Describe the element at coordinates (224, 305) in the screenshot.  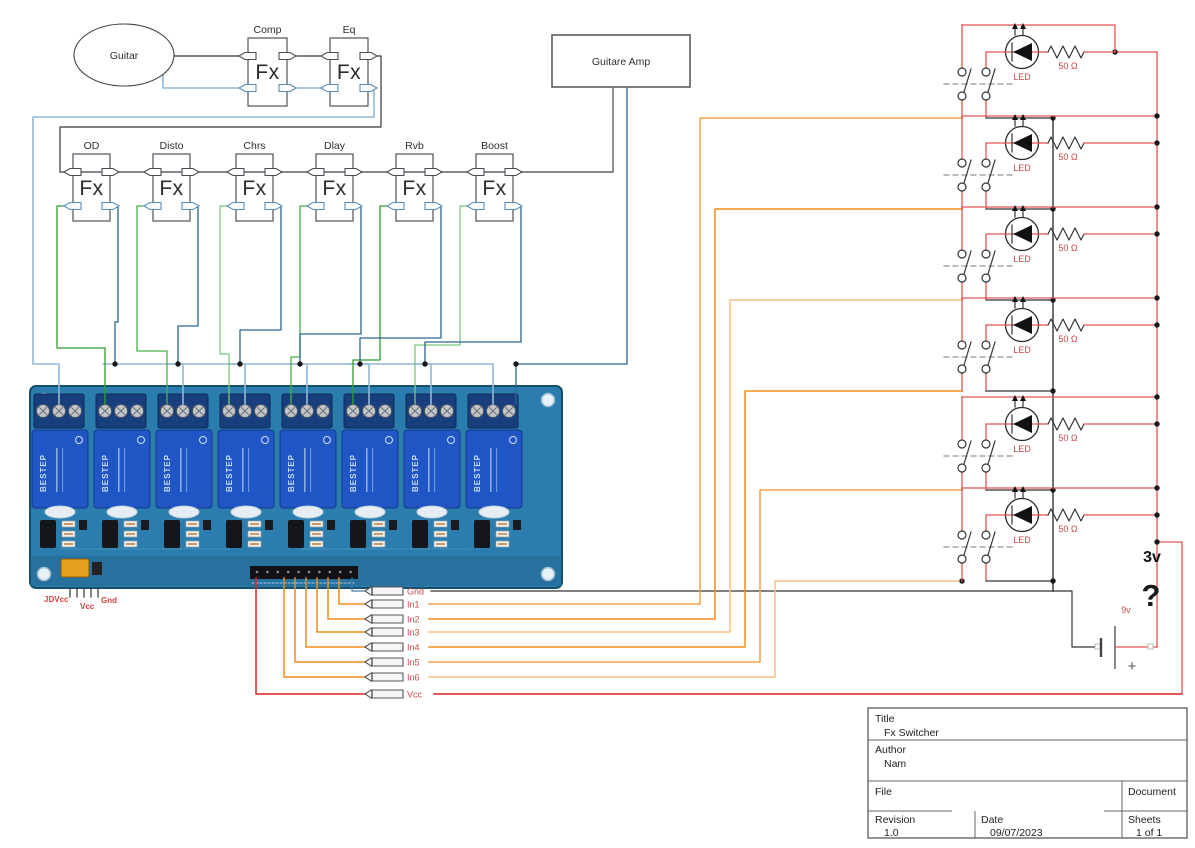
I see `wire-send-chrs` at that location.